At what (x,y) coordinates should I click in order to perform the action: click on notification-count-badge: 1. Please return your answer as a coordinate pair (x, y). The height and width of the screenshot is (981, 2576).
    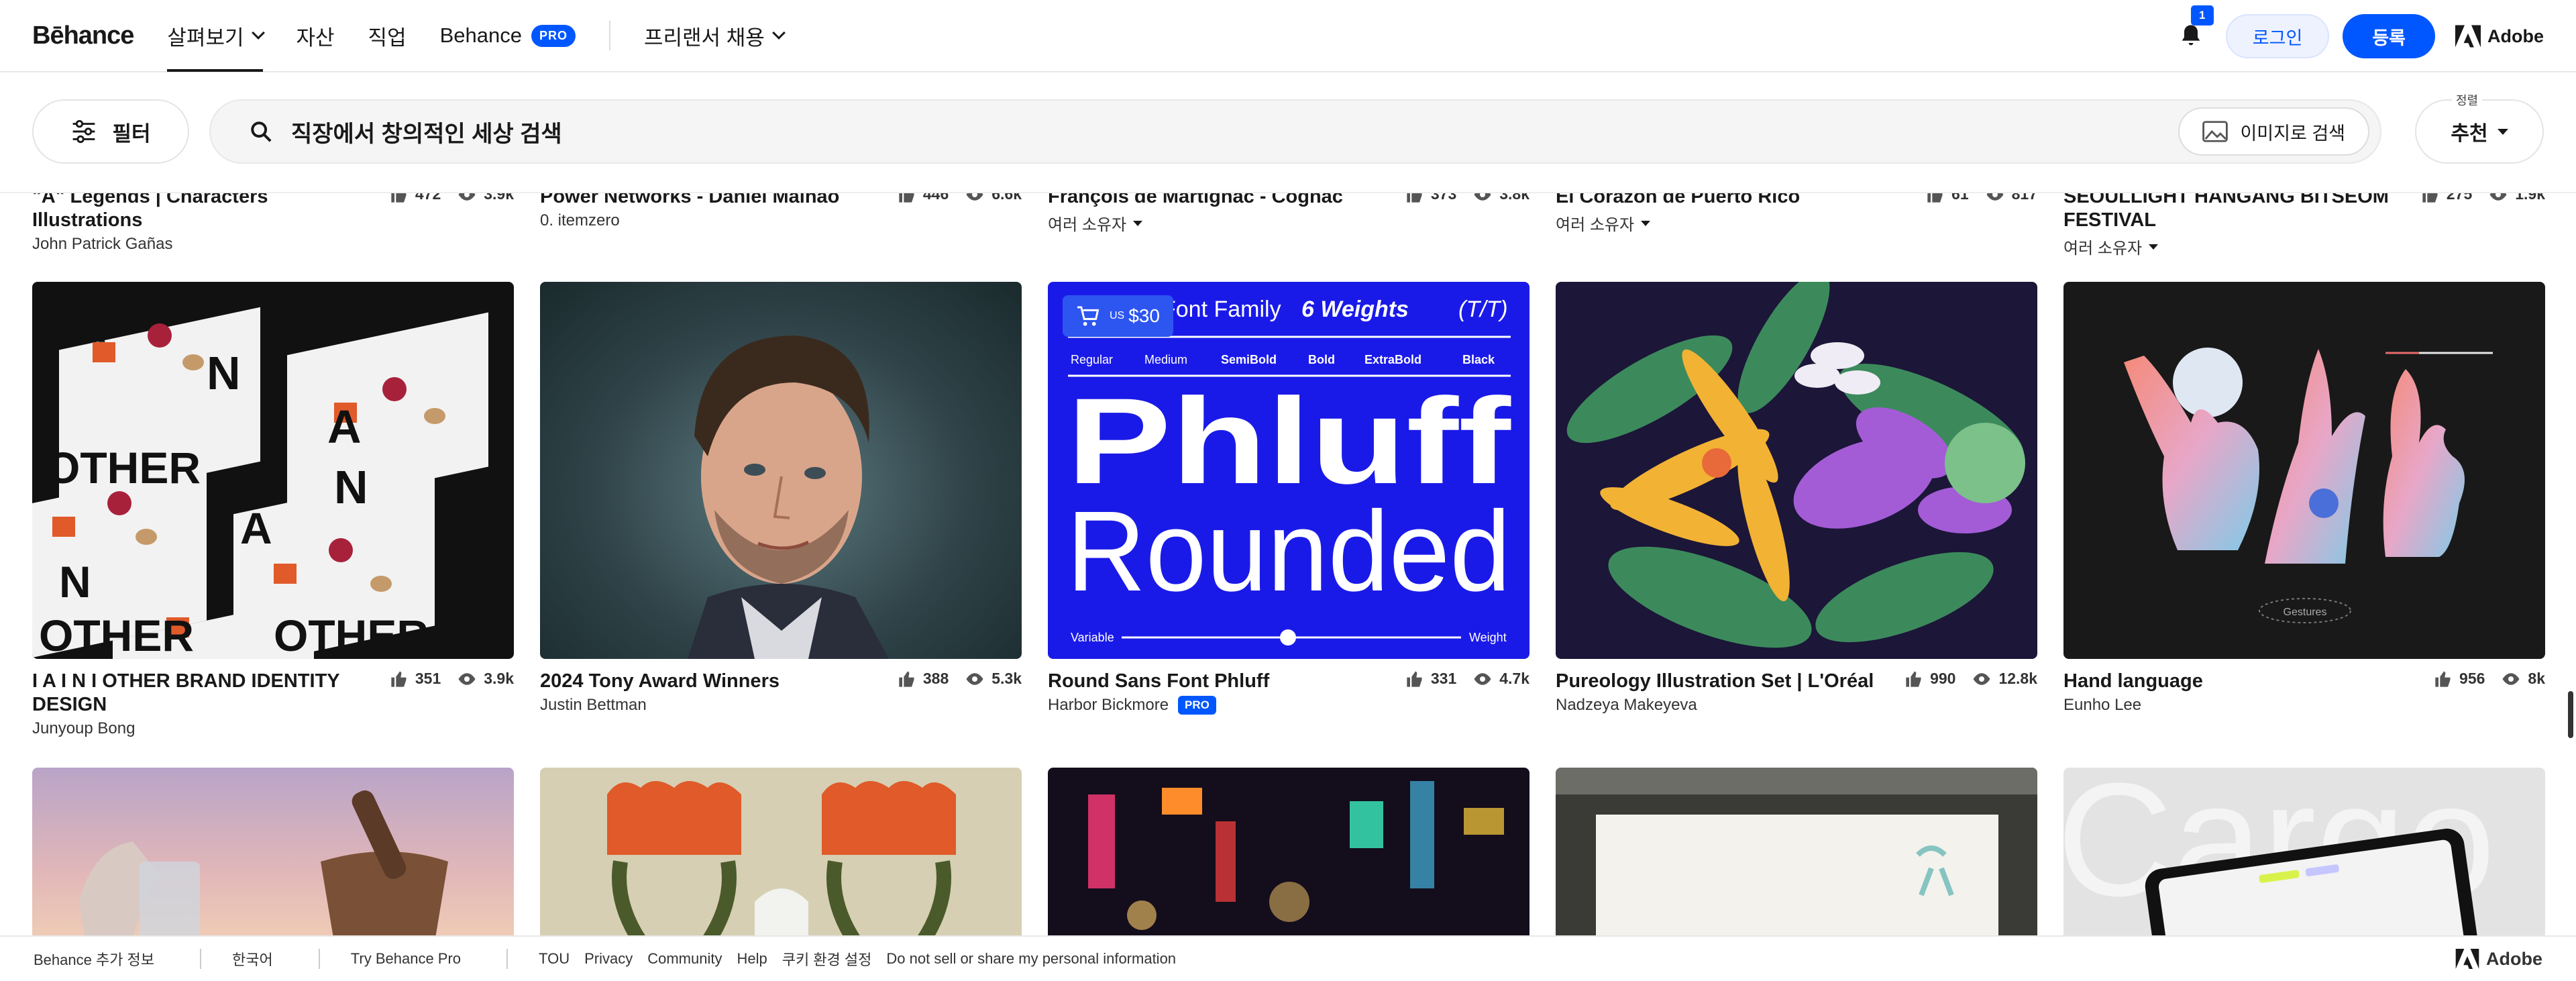
    Looking at the image, I should click on (2202, 15).